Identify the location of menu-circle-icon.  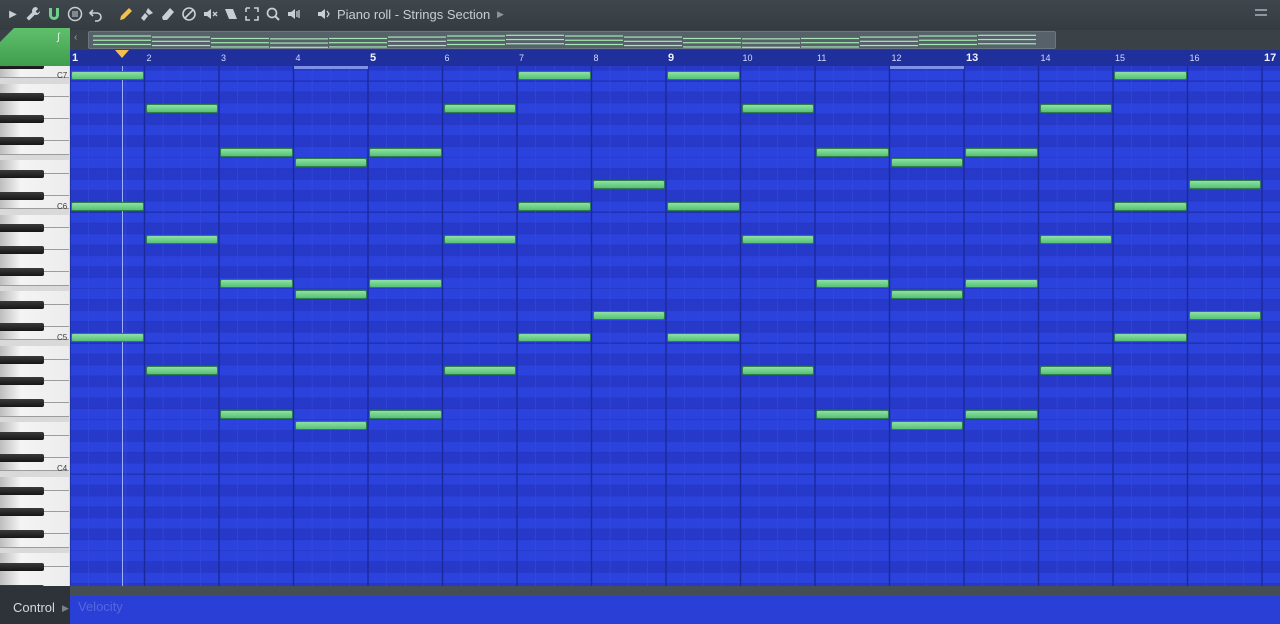
(75, 15).